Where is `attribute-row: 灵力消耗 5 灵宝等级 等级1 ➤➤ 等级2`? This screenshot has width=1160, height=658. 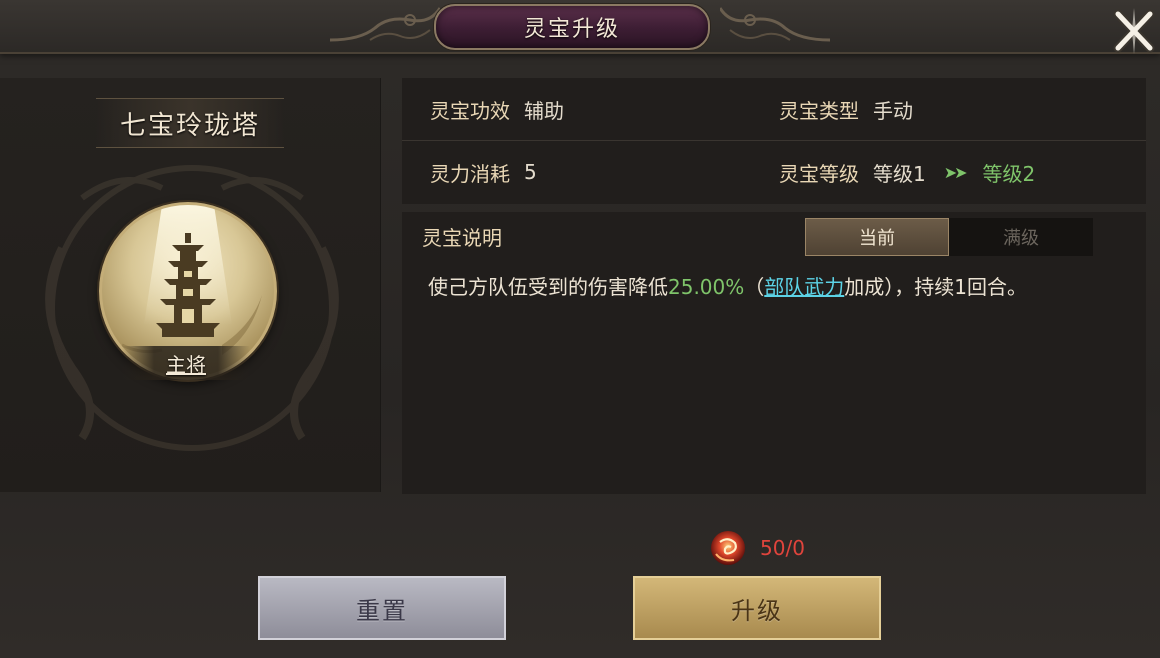 attribute-row: 灵力消耗 5 灵宝等级 等级1 ➤➤ 等级2 is located at coordinates (774, 172).